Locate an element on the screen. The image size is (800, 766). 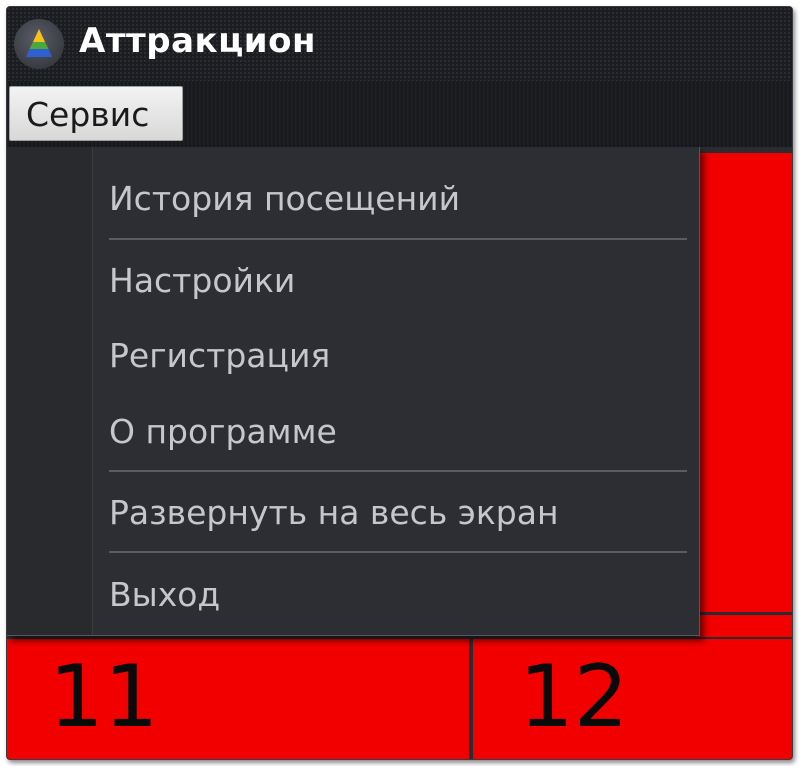
tile-number: 12 is located at coordinates (574, 697).